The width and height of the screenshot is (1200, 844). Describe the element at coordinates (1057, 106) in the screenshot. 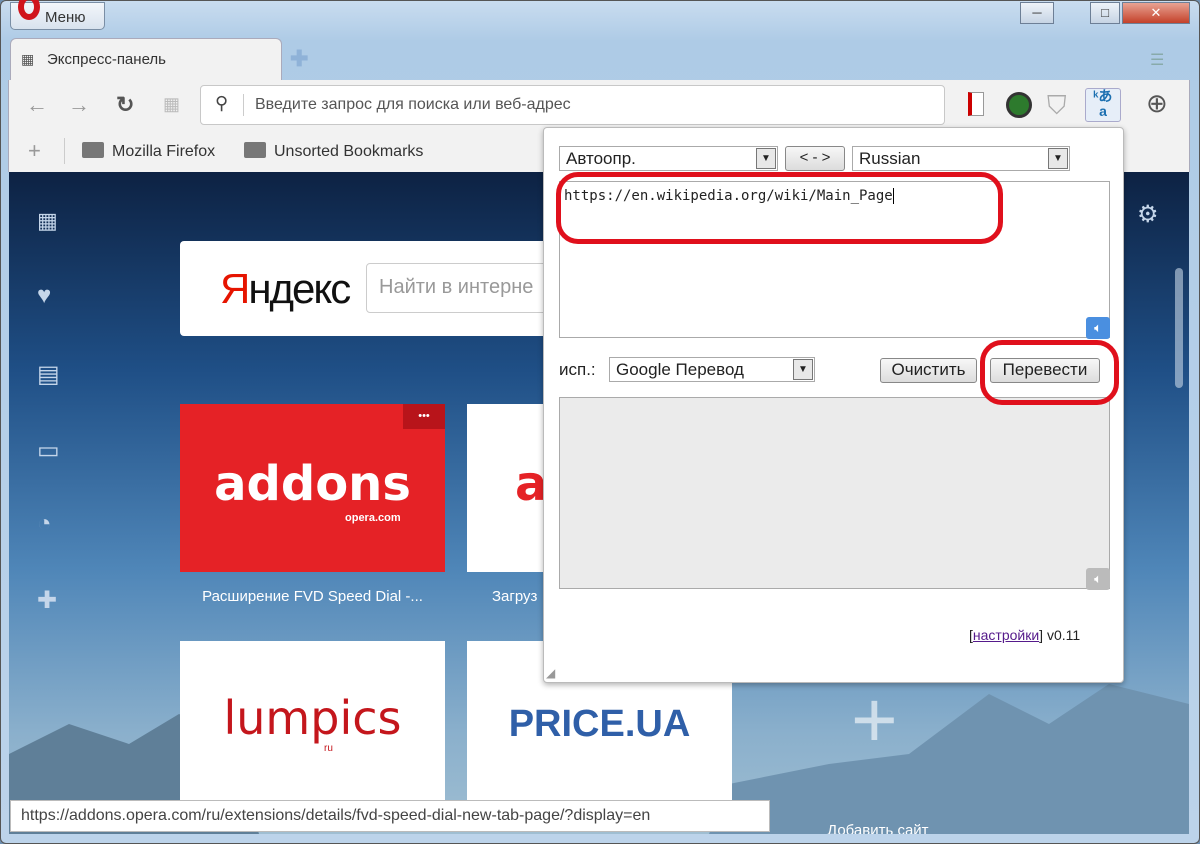

I see `shield-extension-icon: ⛉` at that location.